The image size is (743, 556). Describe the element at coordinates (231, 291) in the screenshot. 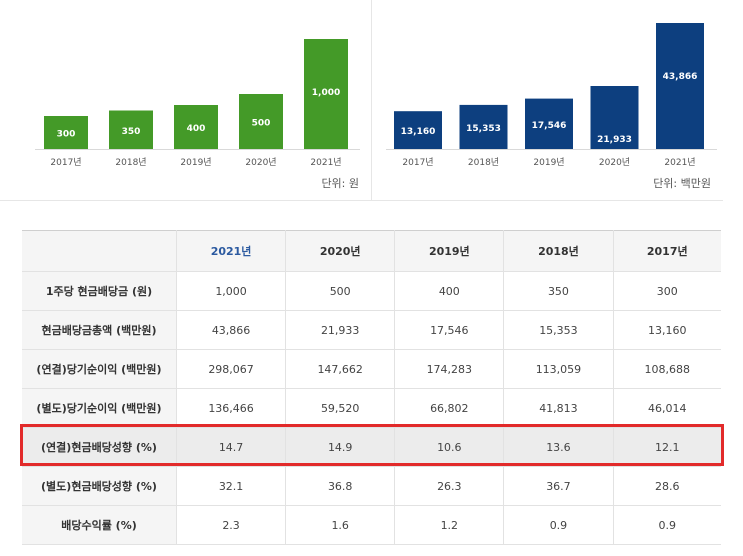

I see `table-cell: 1,000` at that location.